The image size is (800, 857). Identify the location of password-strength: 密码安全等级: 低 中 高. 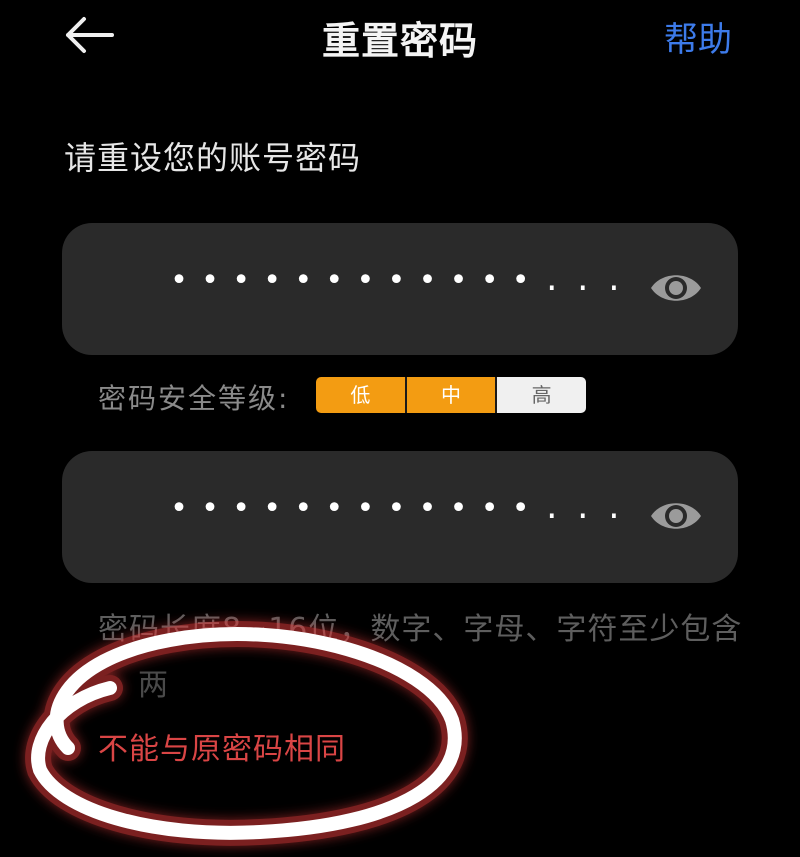
(358, 394).